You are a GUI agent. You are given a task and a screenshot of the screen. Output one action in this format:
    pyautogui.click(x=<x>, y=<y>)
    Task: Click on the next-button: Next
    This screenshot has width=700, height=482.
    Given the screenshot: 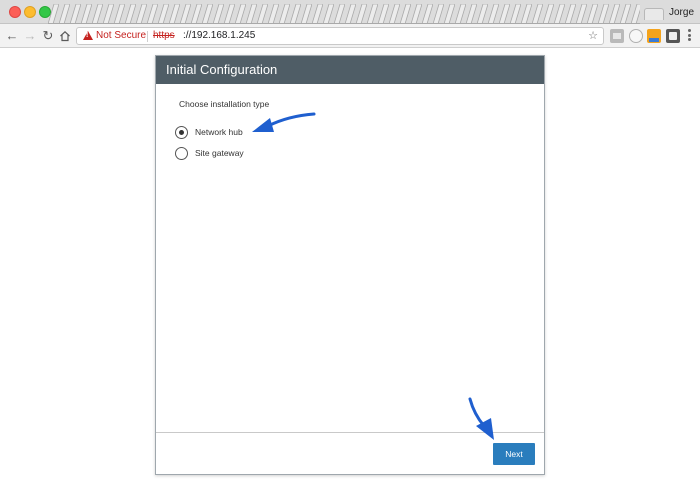 What is the action you would take?
    pyautogui.click(x=514, y=454)
    